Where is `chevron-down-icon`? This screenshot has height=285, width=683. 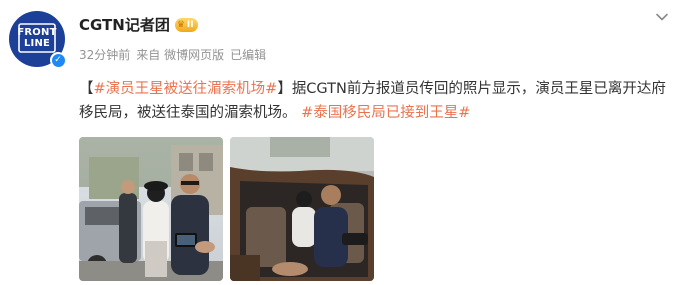 chevron-down-icon is located at coordinates (662, 17).